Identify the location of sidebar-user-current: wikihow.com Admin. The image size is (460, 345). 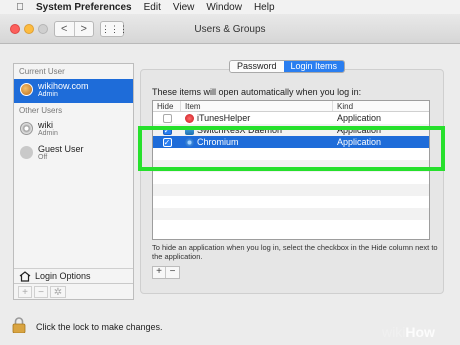
(73, 91).